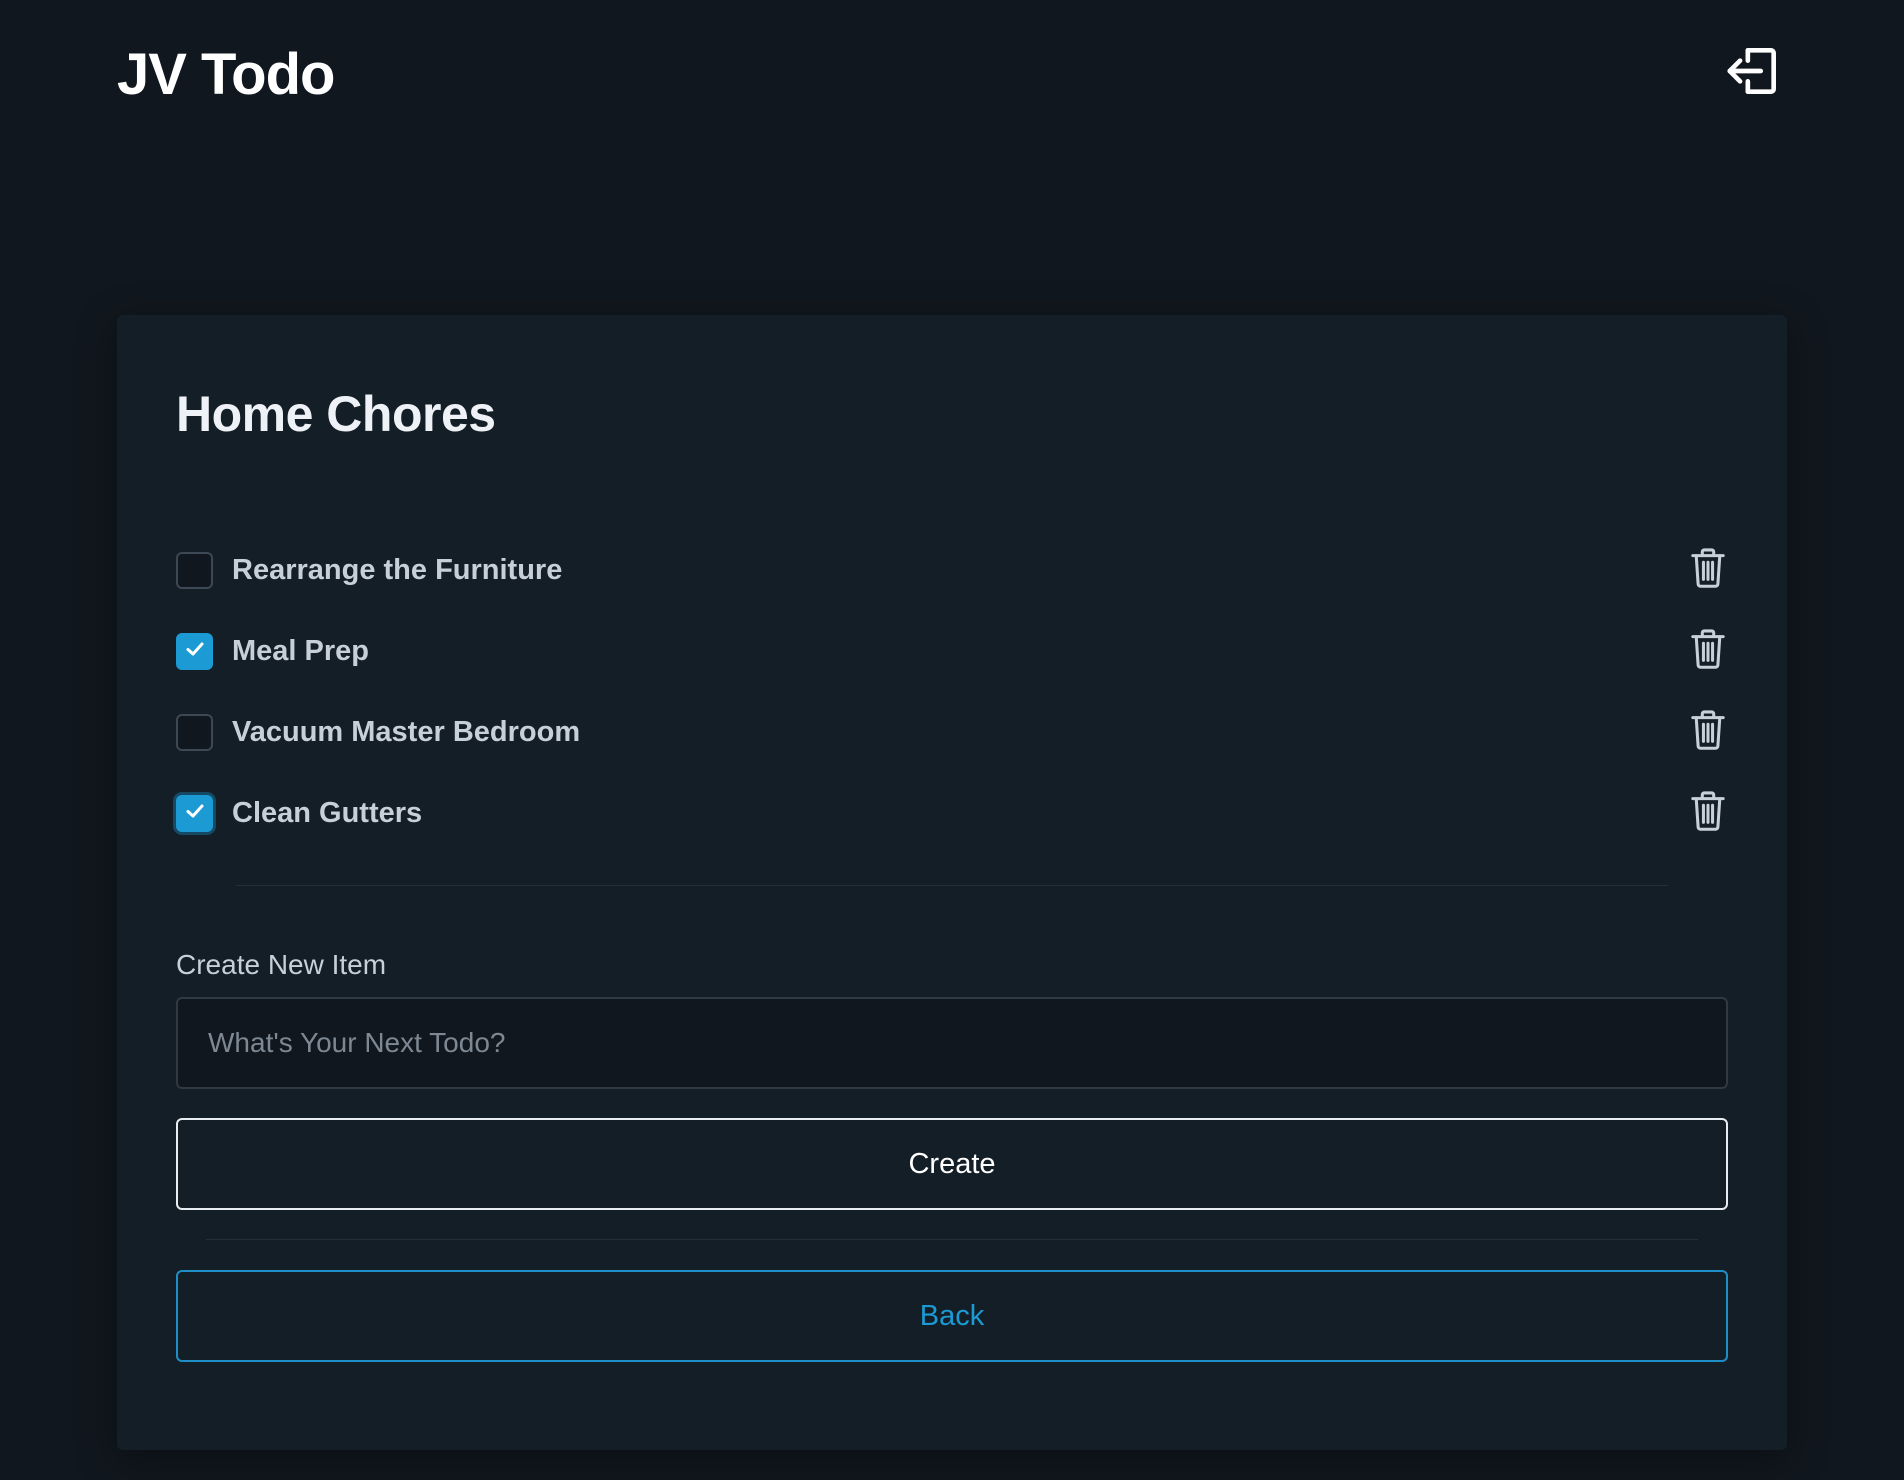 This screenshot has height=1480, width=1904. What do you see at coordinates (397, 570) in the screenshot?
I see `todo-label: Rearrange the Furniture` at bounding box center [397, 570].